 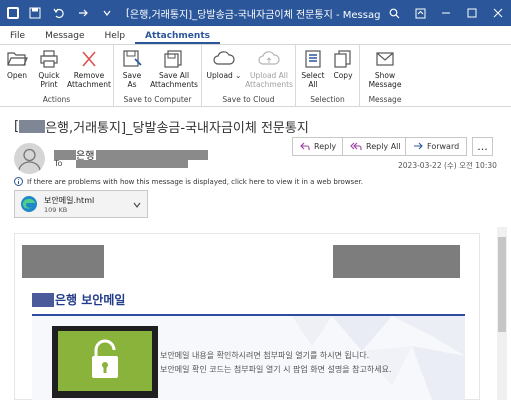 I want to click on ribbon-group-selection: Select All Copy Selection, so click(x=328, y=75).